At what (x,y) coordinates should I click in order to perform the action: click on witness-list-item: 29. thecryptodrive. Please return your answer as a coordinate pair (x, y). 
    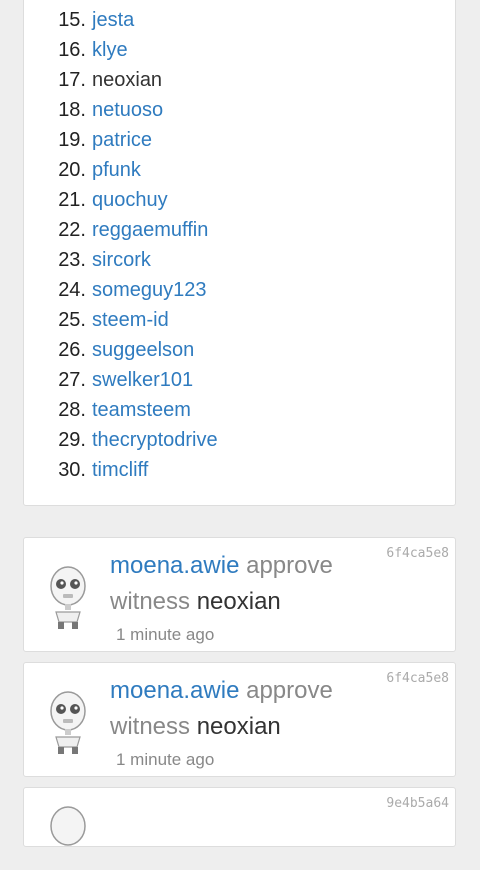
    Looking at the image, I should click on (121, 440).